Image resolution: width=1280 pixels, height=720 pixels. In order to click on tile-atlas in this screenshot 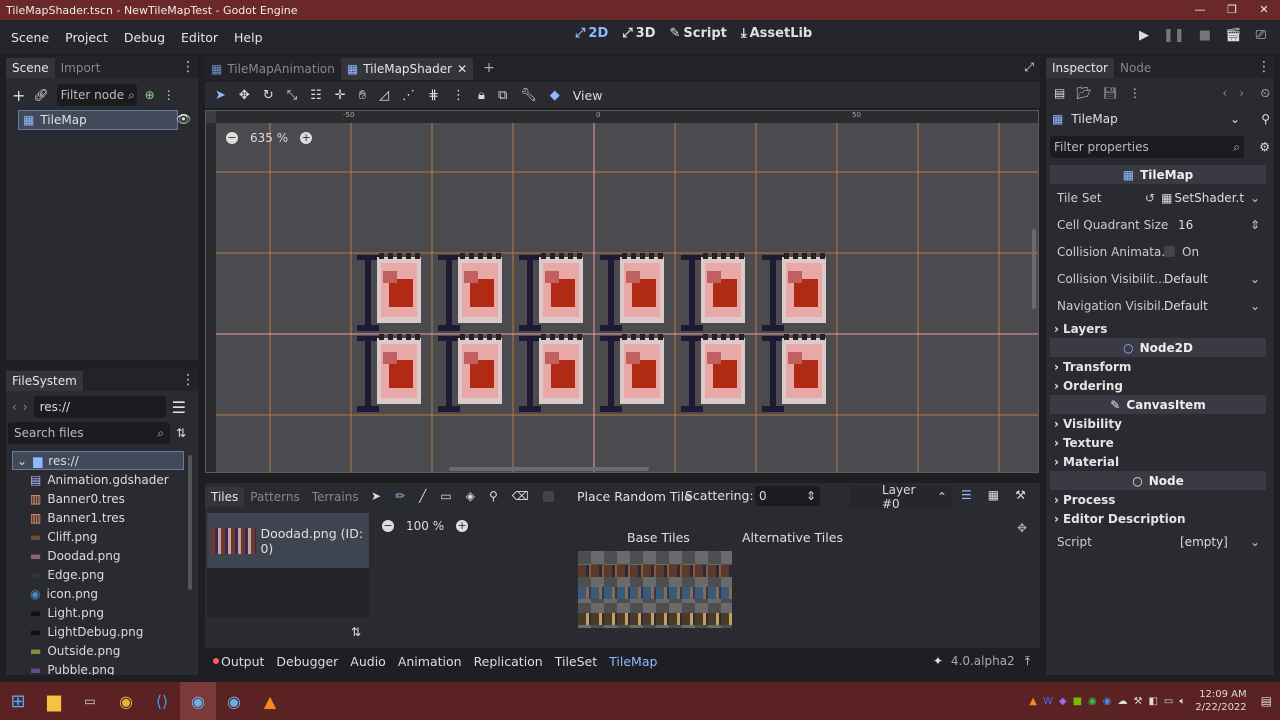, I will do `click(655, 589)`.